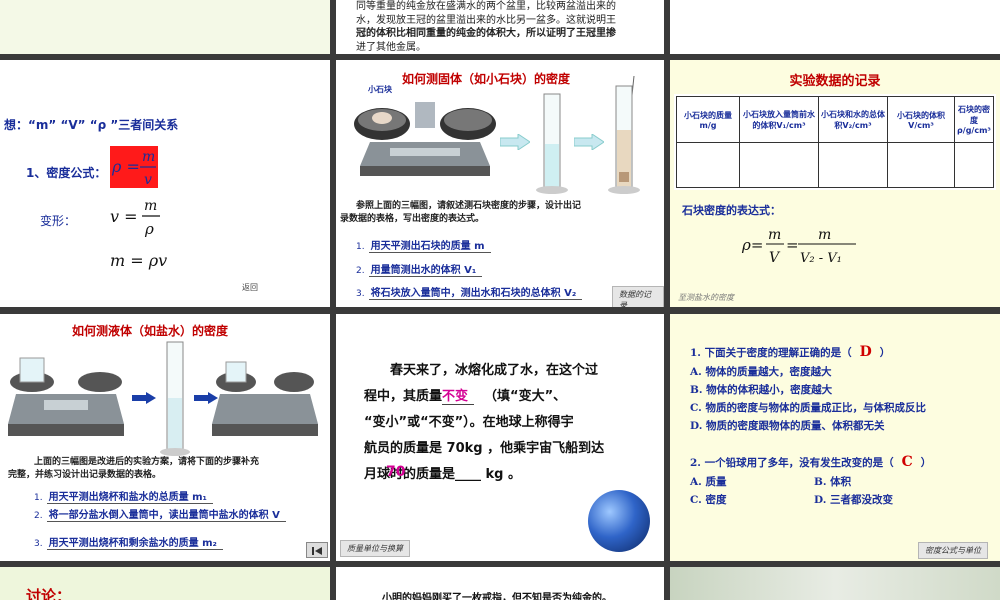 The image size is (1000, 600). What do you see at coordinates (165, 583) in the screenshot?
I see `slide-discussion: 讨论：` at bounding box center [165, 583].